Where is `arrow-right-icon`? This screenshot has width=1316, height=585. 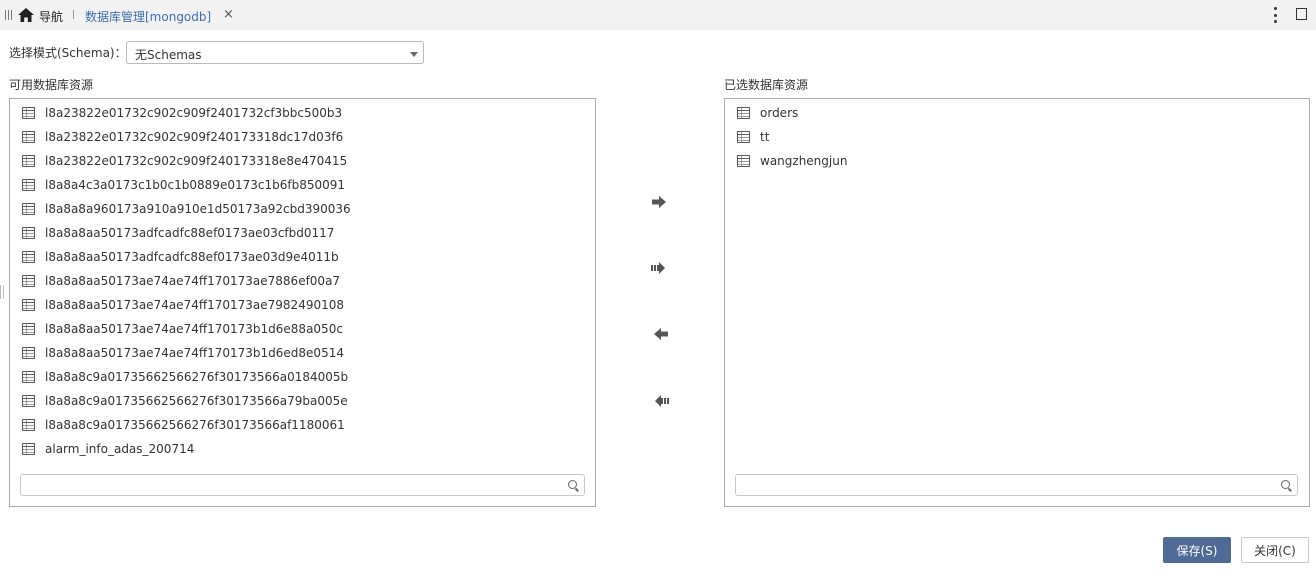
arrow-right-icon is located at coordinates (659, 202).